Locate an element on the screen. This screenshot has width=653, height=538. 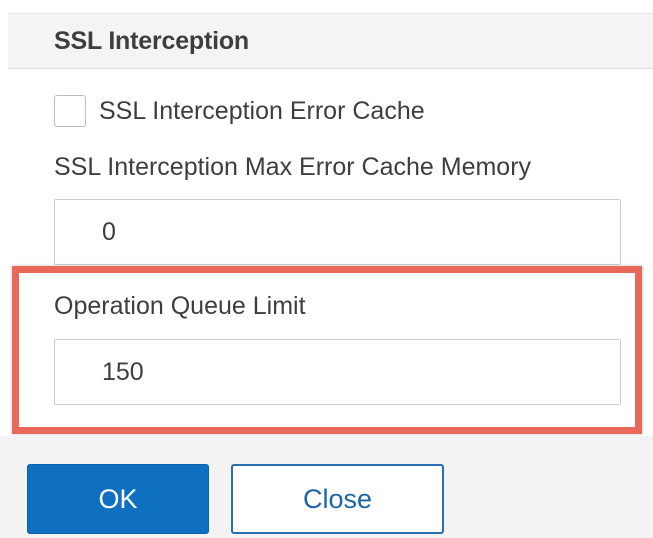
max-error-cache-memory-label: SSL Interception Max Error Cache Memory is located at coordinates (293, 167).